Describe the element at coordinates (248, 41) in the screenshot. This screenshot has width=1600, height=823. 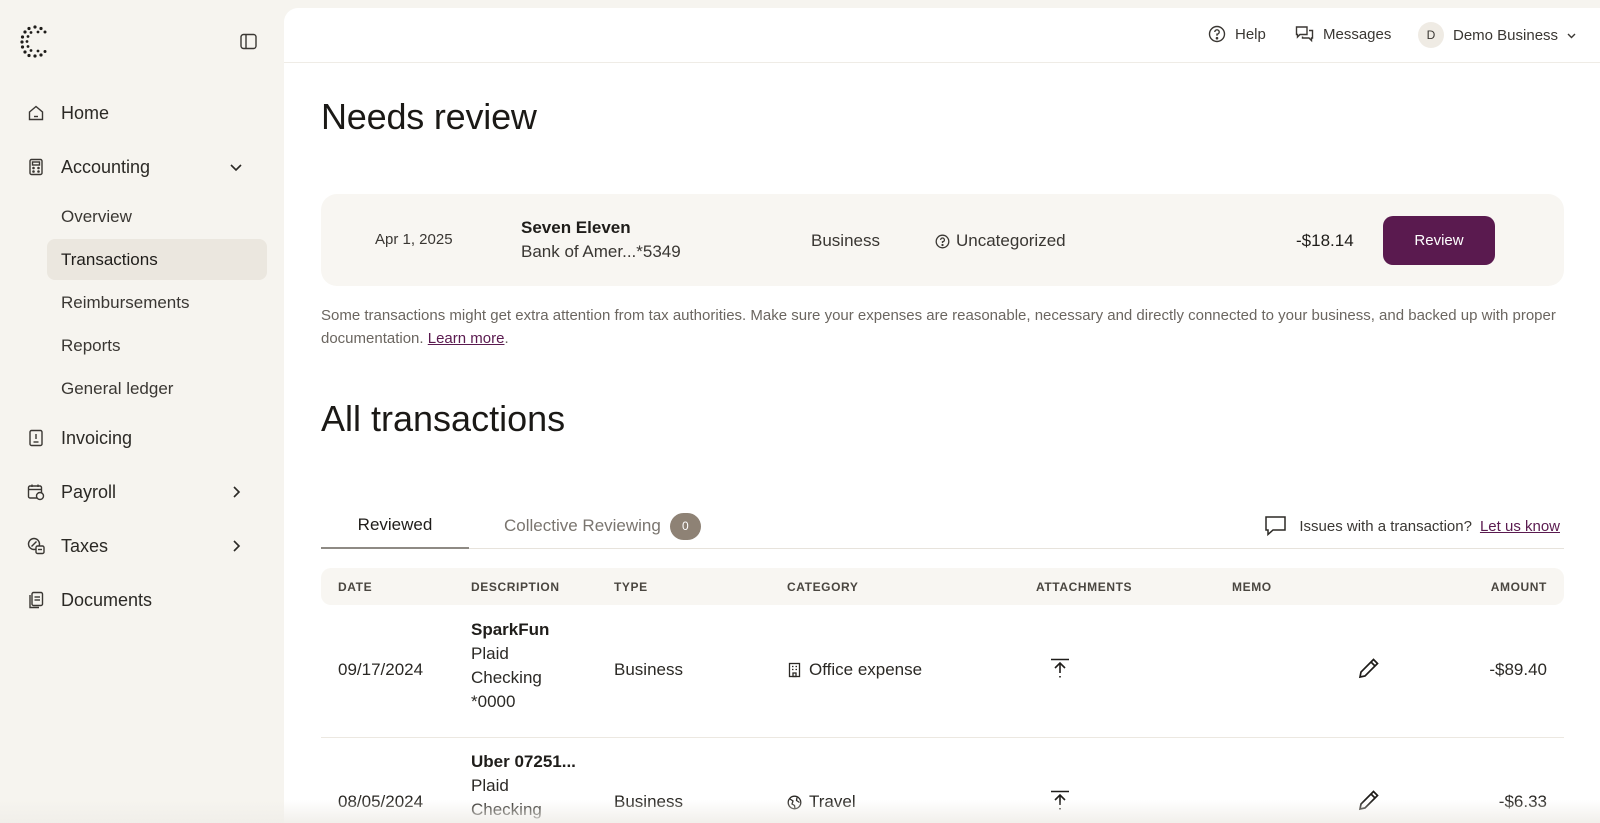
I see `sidebar-toggle-icon` at that location.